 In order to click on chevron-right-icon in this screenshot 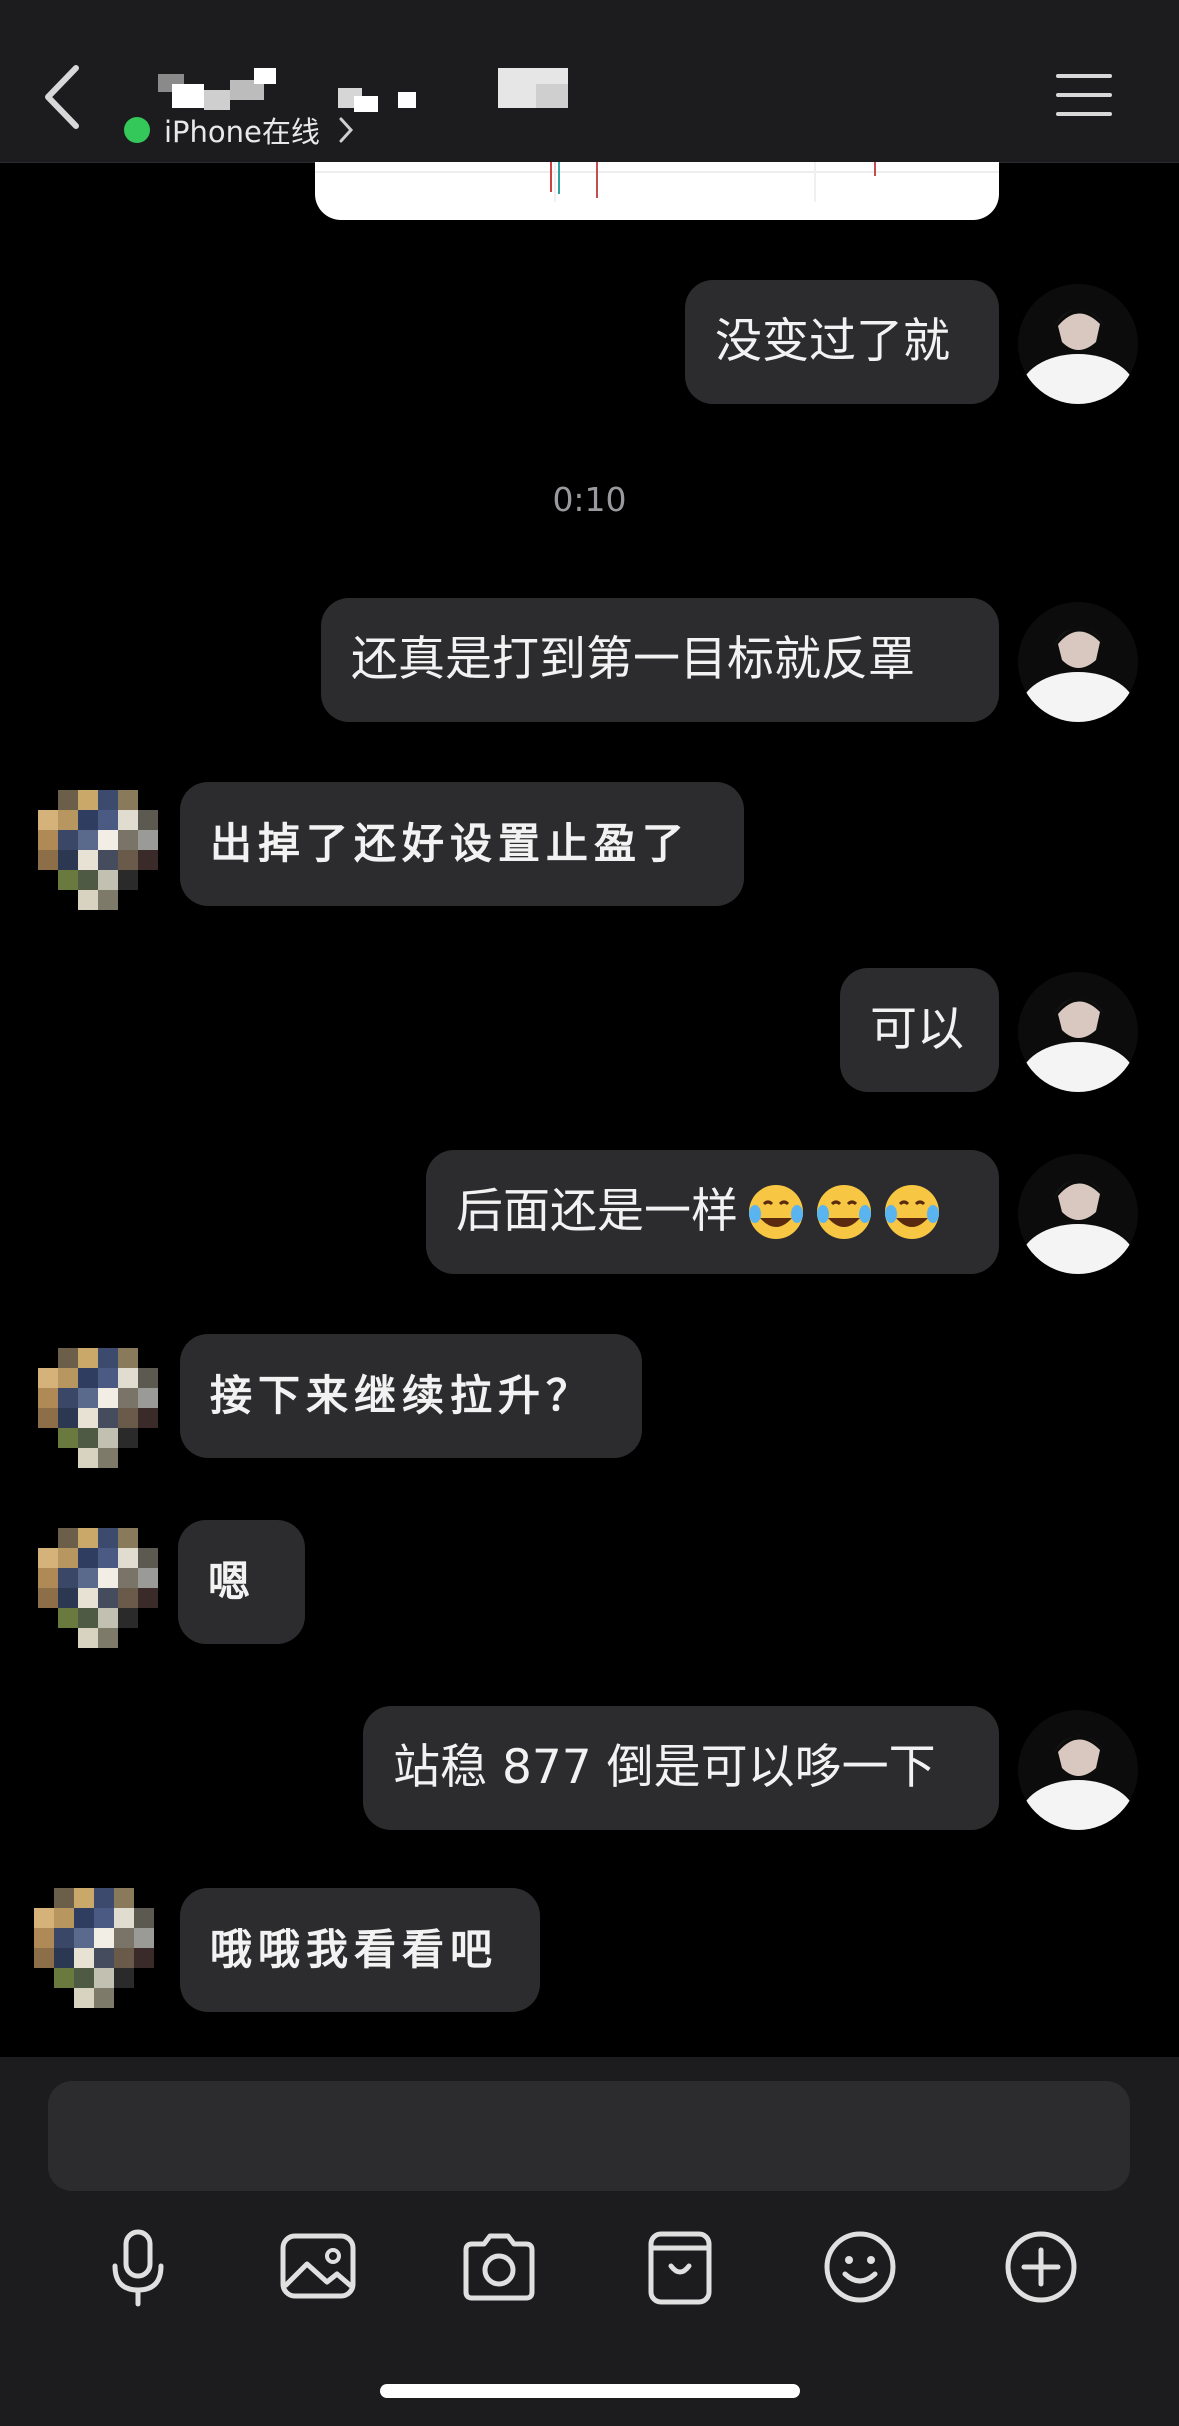, I will do `click(346, 130)`.